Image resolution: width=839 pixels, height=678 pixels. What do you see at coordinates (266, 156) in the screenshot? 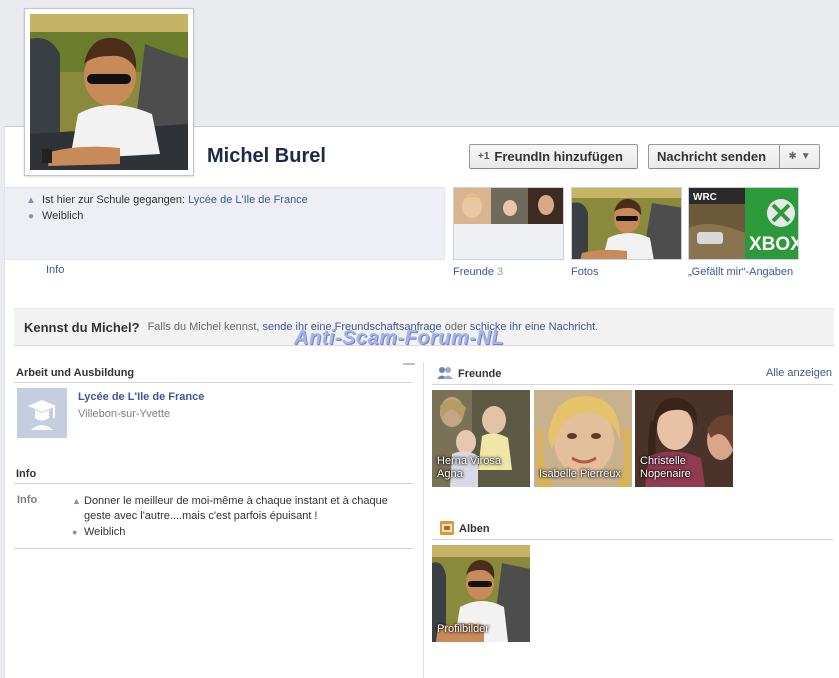
I see `profile-name: Michel Burel` at bounding box center [266, 156].